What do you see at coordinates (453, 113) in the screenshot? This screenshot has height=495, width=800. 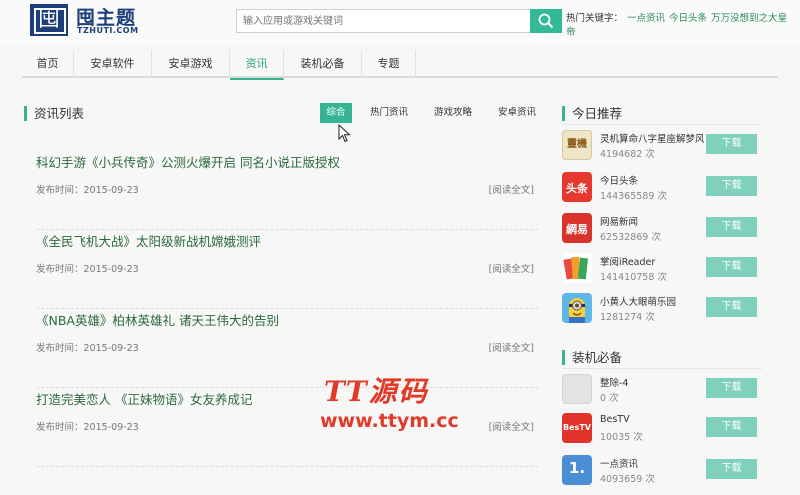 I see `filter-tab-game-guides: 游戏攻略` at bounding box center [453, 113].